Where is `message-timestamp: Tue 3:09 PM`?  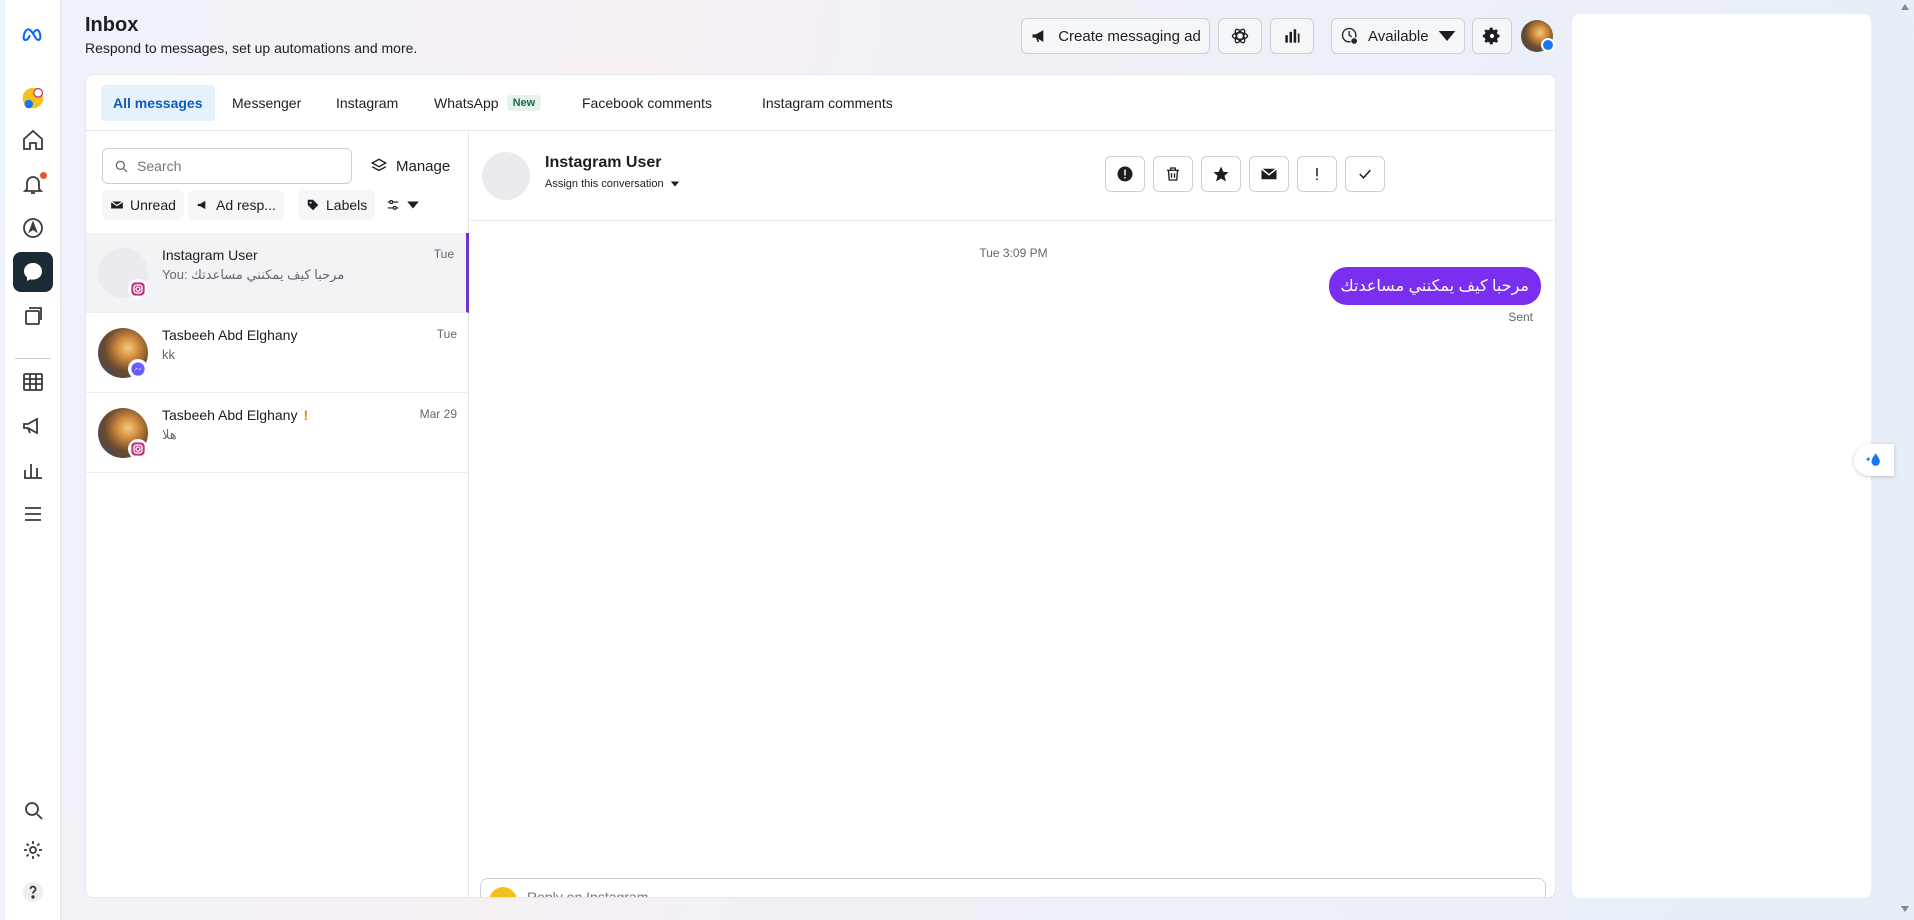 message-timestamp: Tue 3:09 PM is located at coordinates (1013, 253).